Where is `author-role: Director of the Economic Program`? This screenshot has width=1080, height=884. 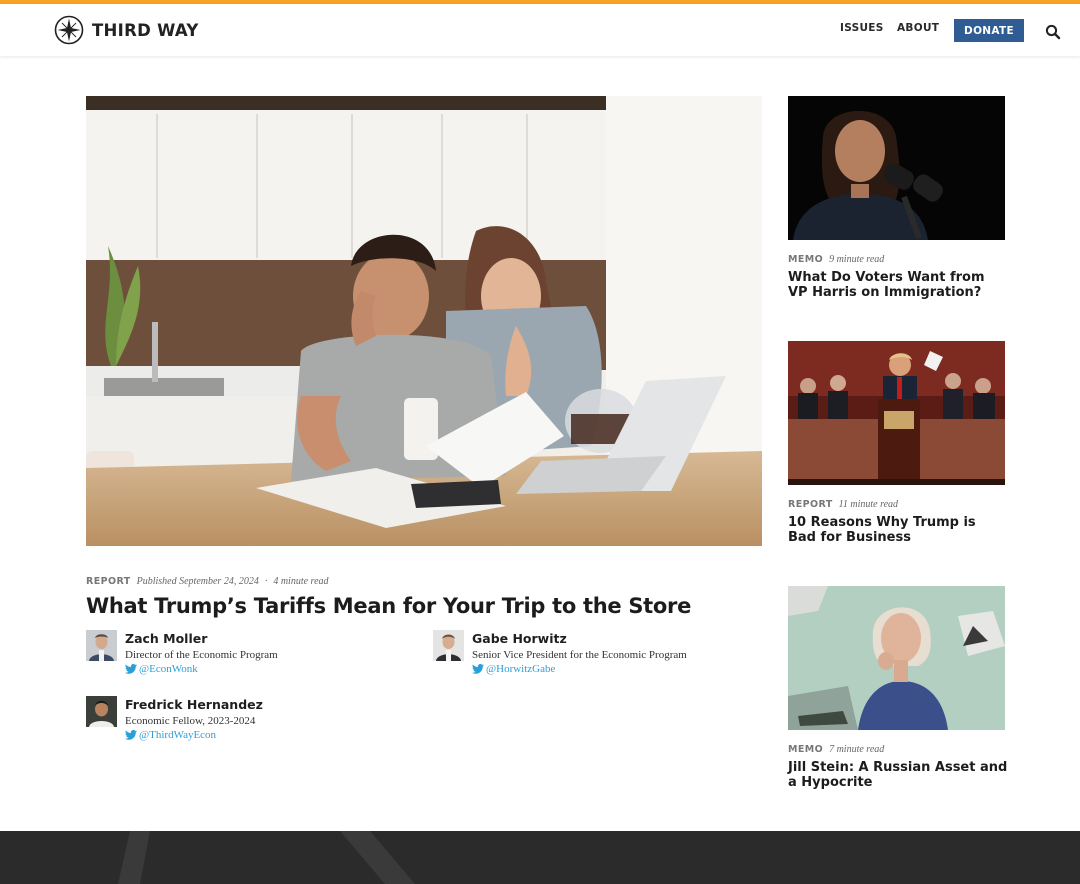 author-role: Director of the Economic Program is located at coordinates (201, 655).